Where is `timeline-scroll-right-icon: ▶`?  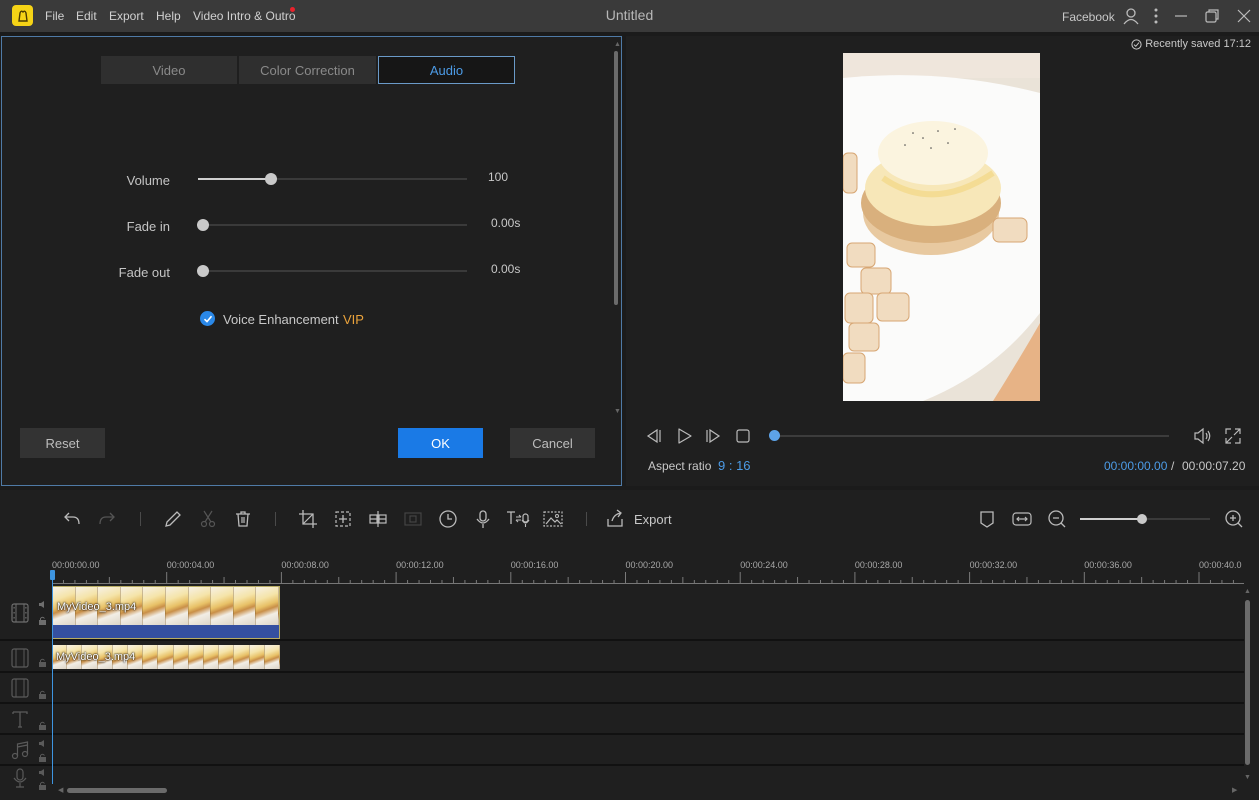
timeline-scroll-right-icon: ▶ is located at coordinates (1234, 790).